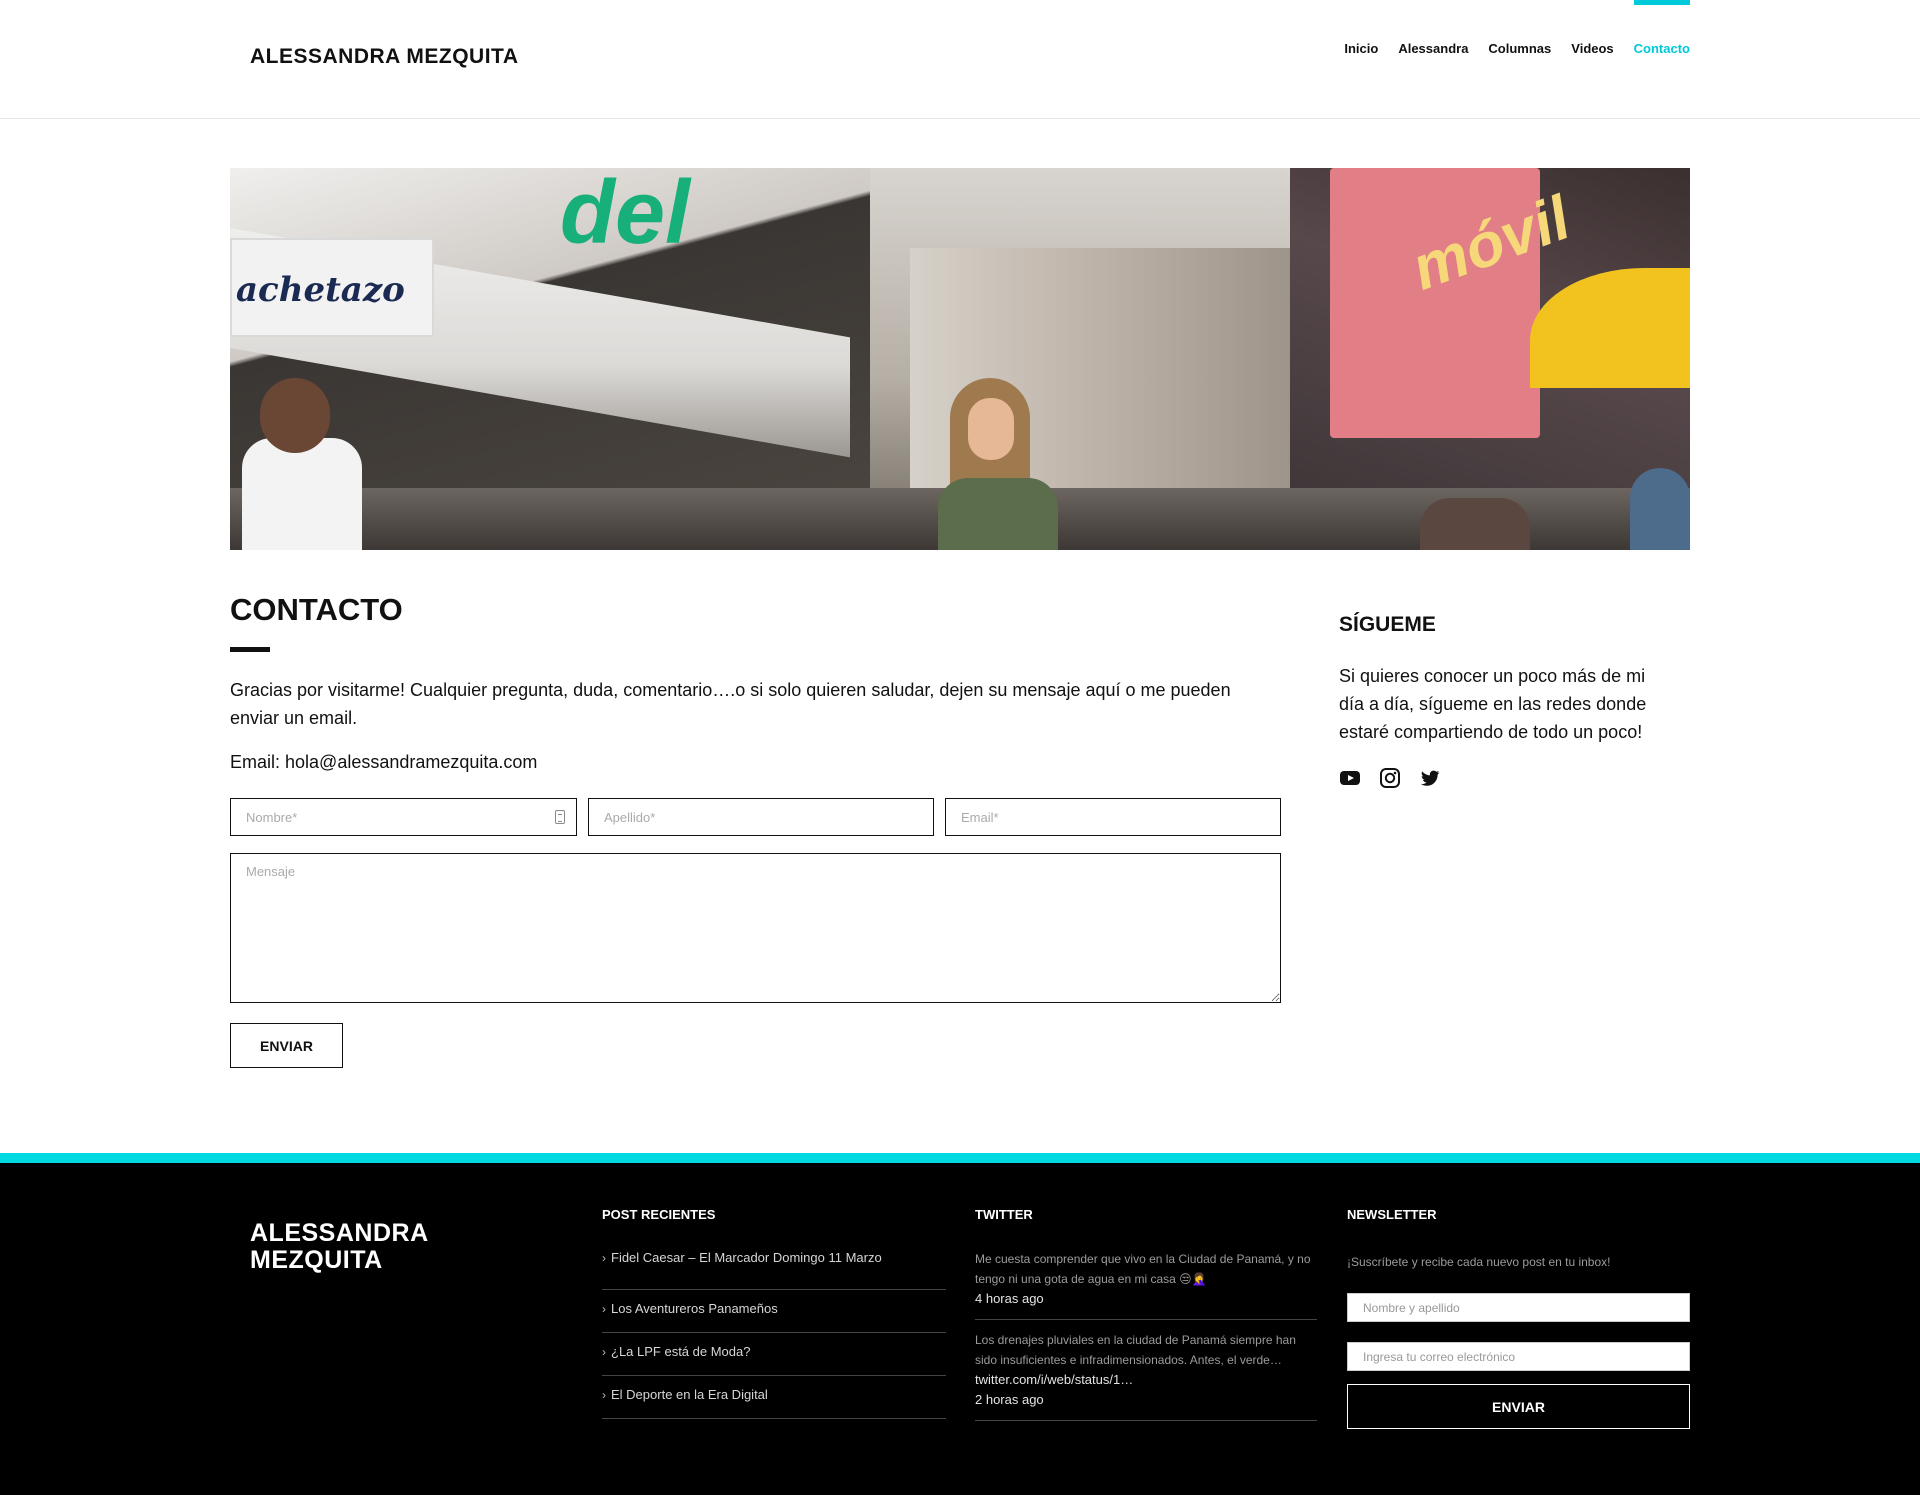  I want to click on nav-item-alessandra: Alessandra, so click(1433, 50).